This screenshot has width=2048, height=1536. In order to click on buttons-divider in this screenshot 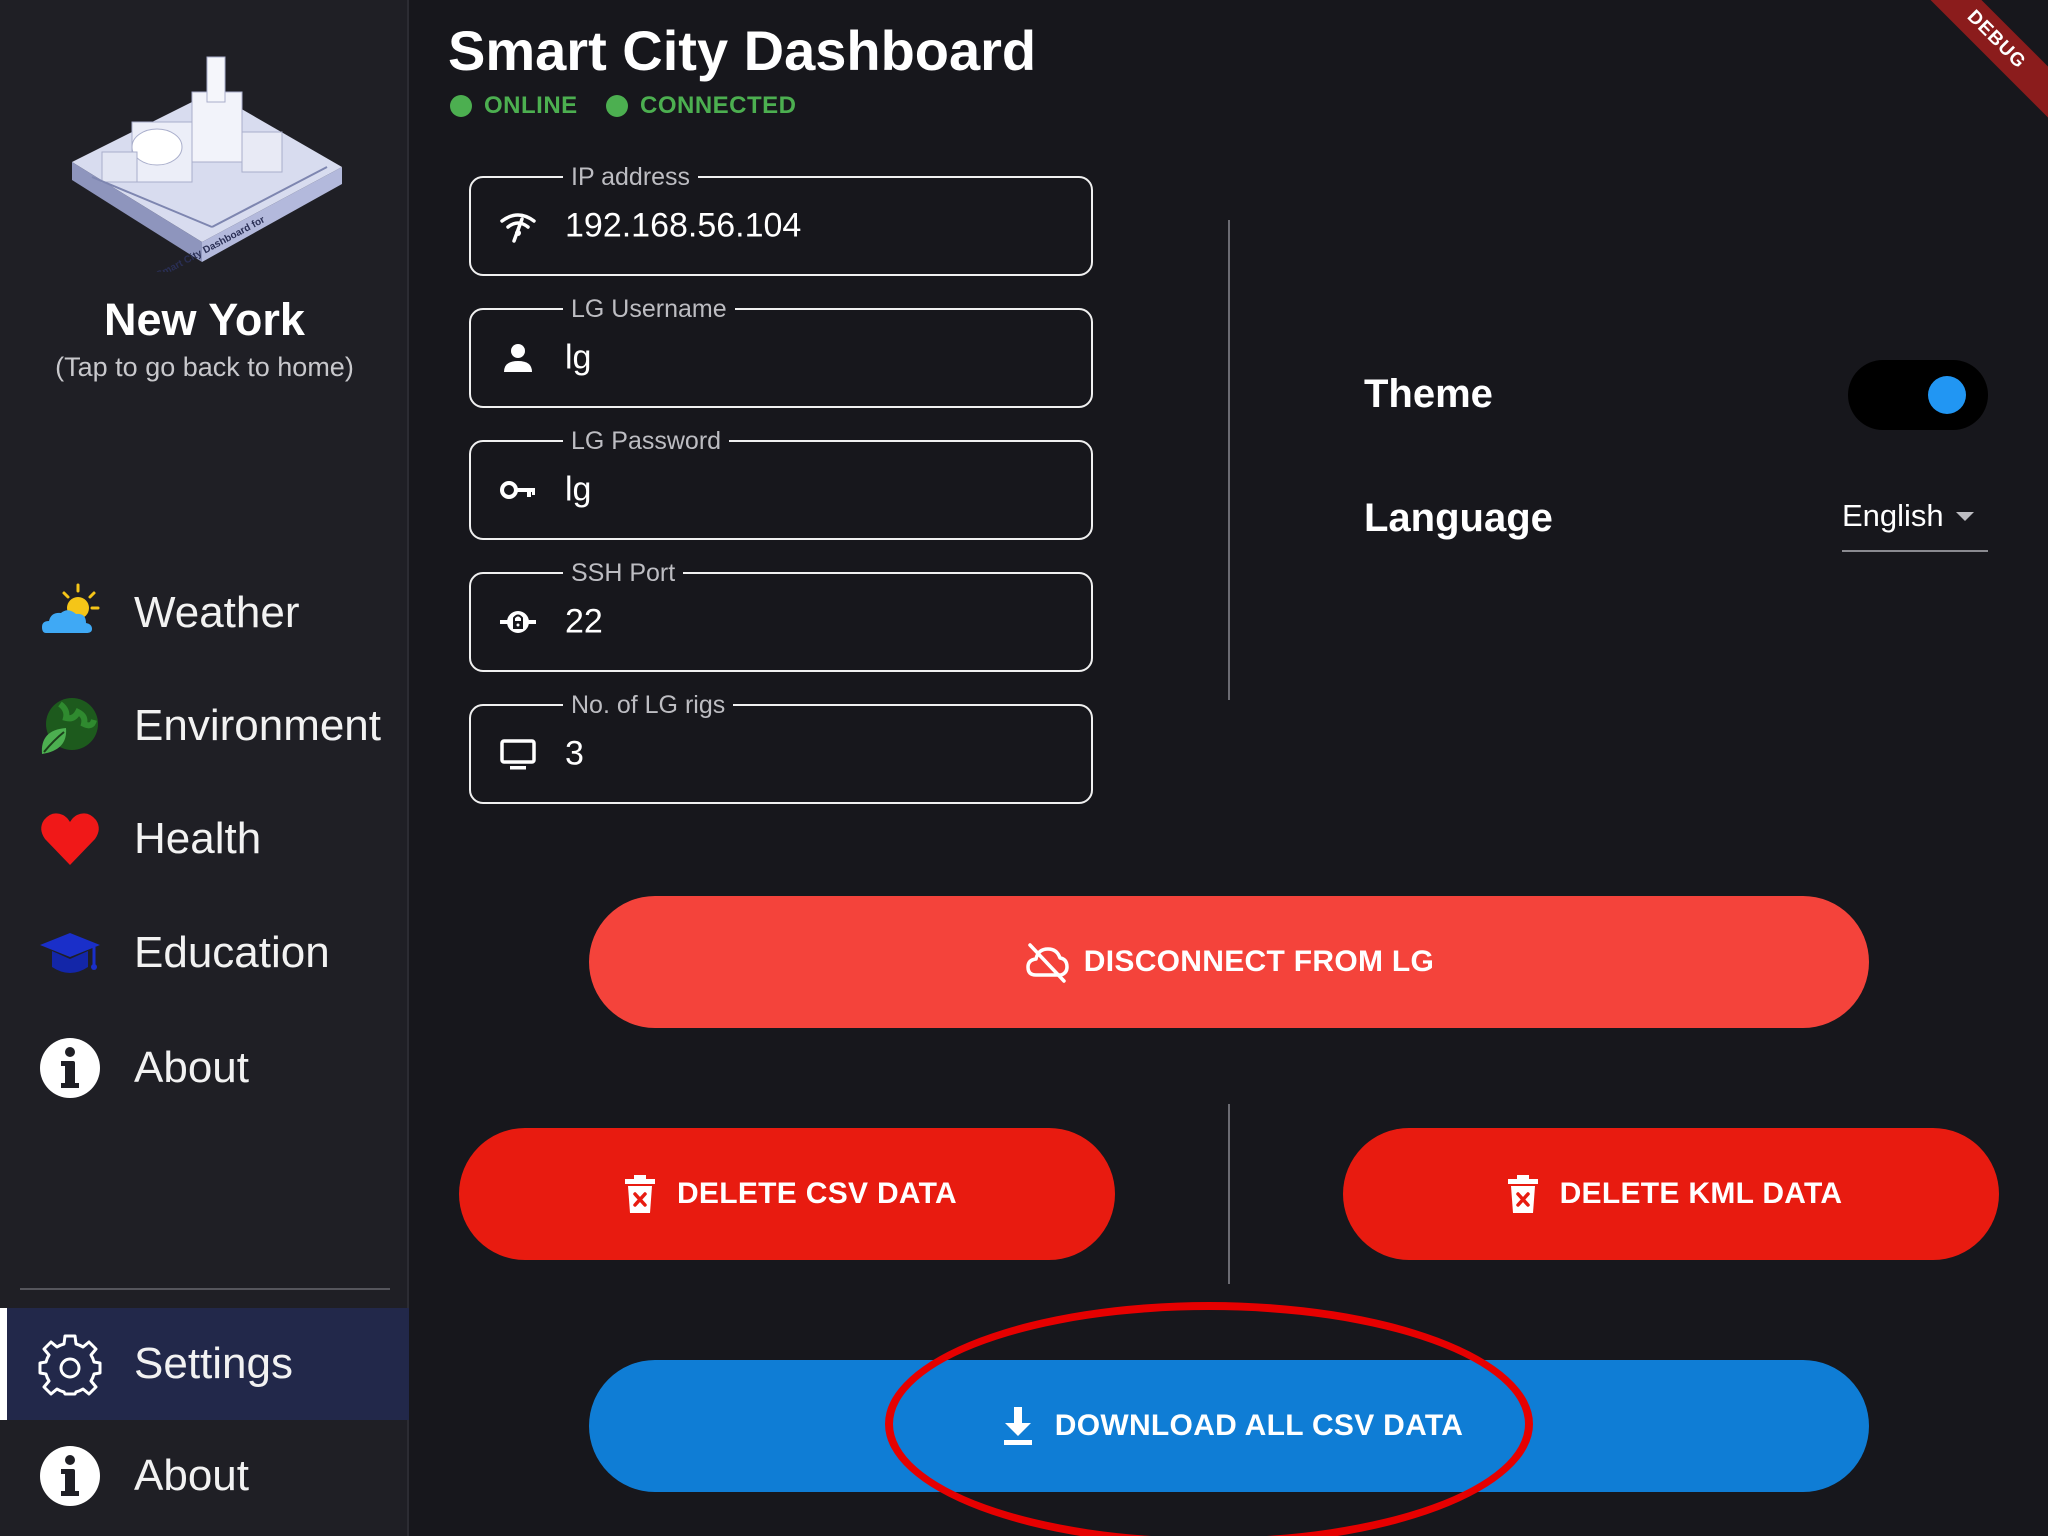, I will do `click(1229, 1194)`.